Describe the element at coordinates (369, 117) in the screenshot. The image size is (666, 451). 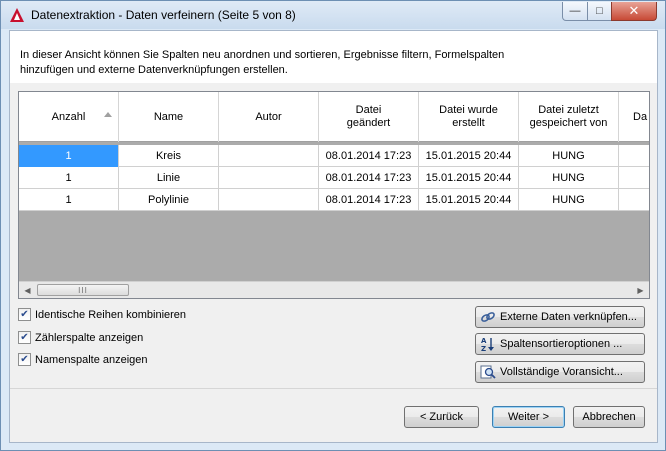
I see `column-header-datei-geaendert: Datei geändert` at that location.